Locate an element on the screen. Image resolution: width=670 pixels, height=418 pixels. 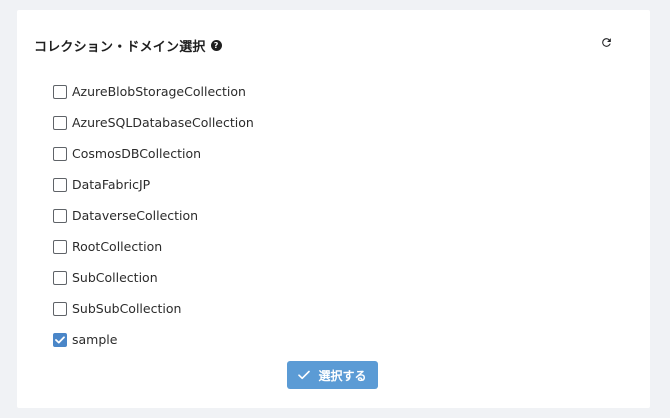
collection-item-label: SubCollection is located at coordinates (115, 277).